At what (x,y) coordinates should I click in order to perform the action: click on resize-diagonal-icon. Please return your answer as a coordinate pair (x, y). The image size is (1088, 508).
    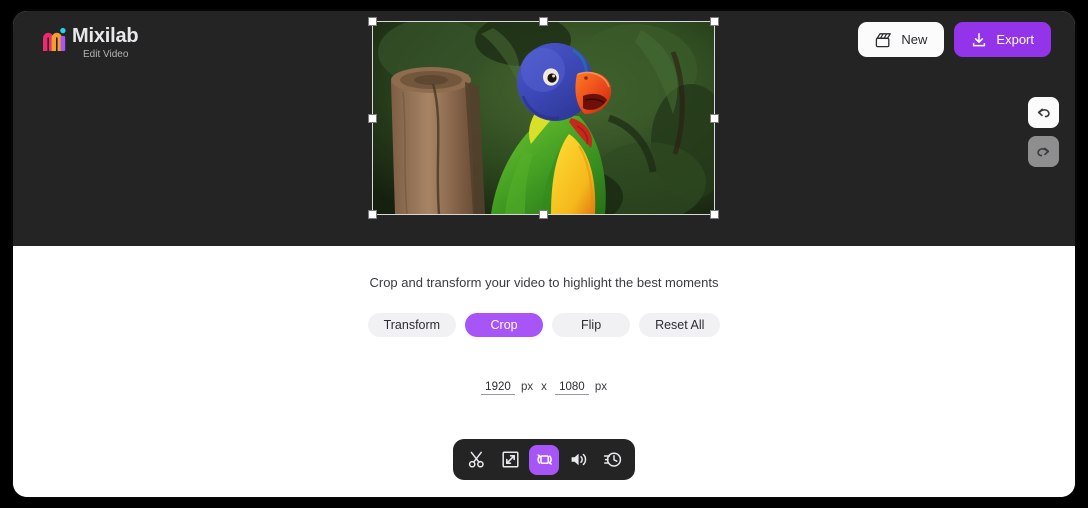
    Looking at the image, I should click on (510, 459).